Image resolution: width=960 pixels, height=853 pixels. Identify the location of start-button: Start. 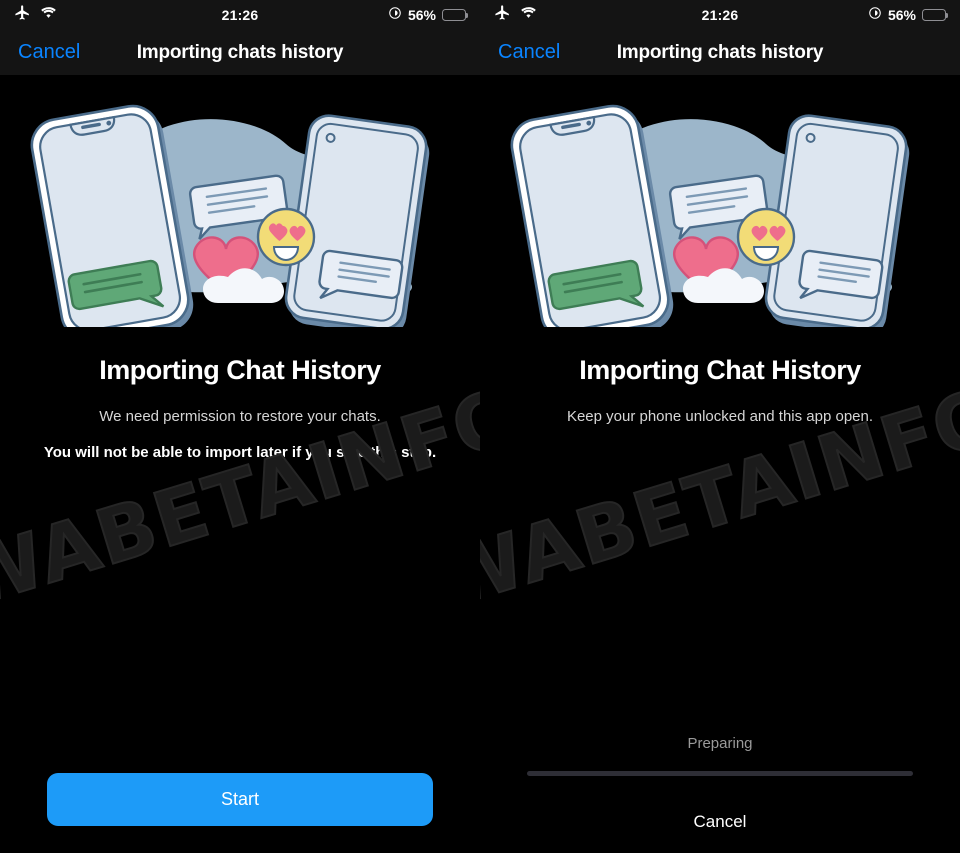
(240, 799).